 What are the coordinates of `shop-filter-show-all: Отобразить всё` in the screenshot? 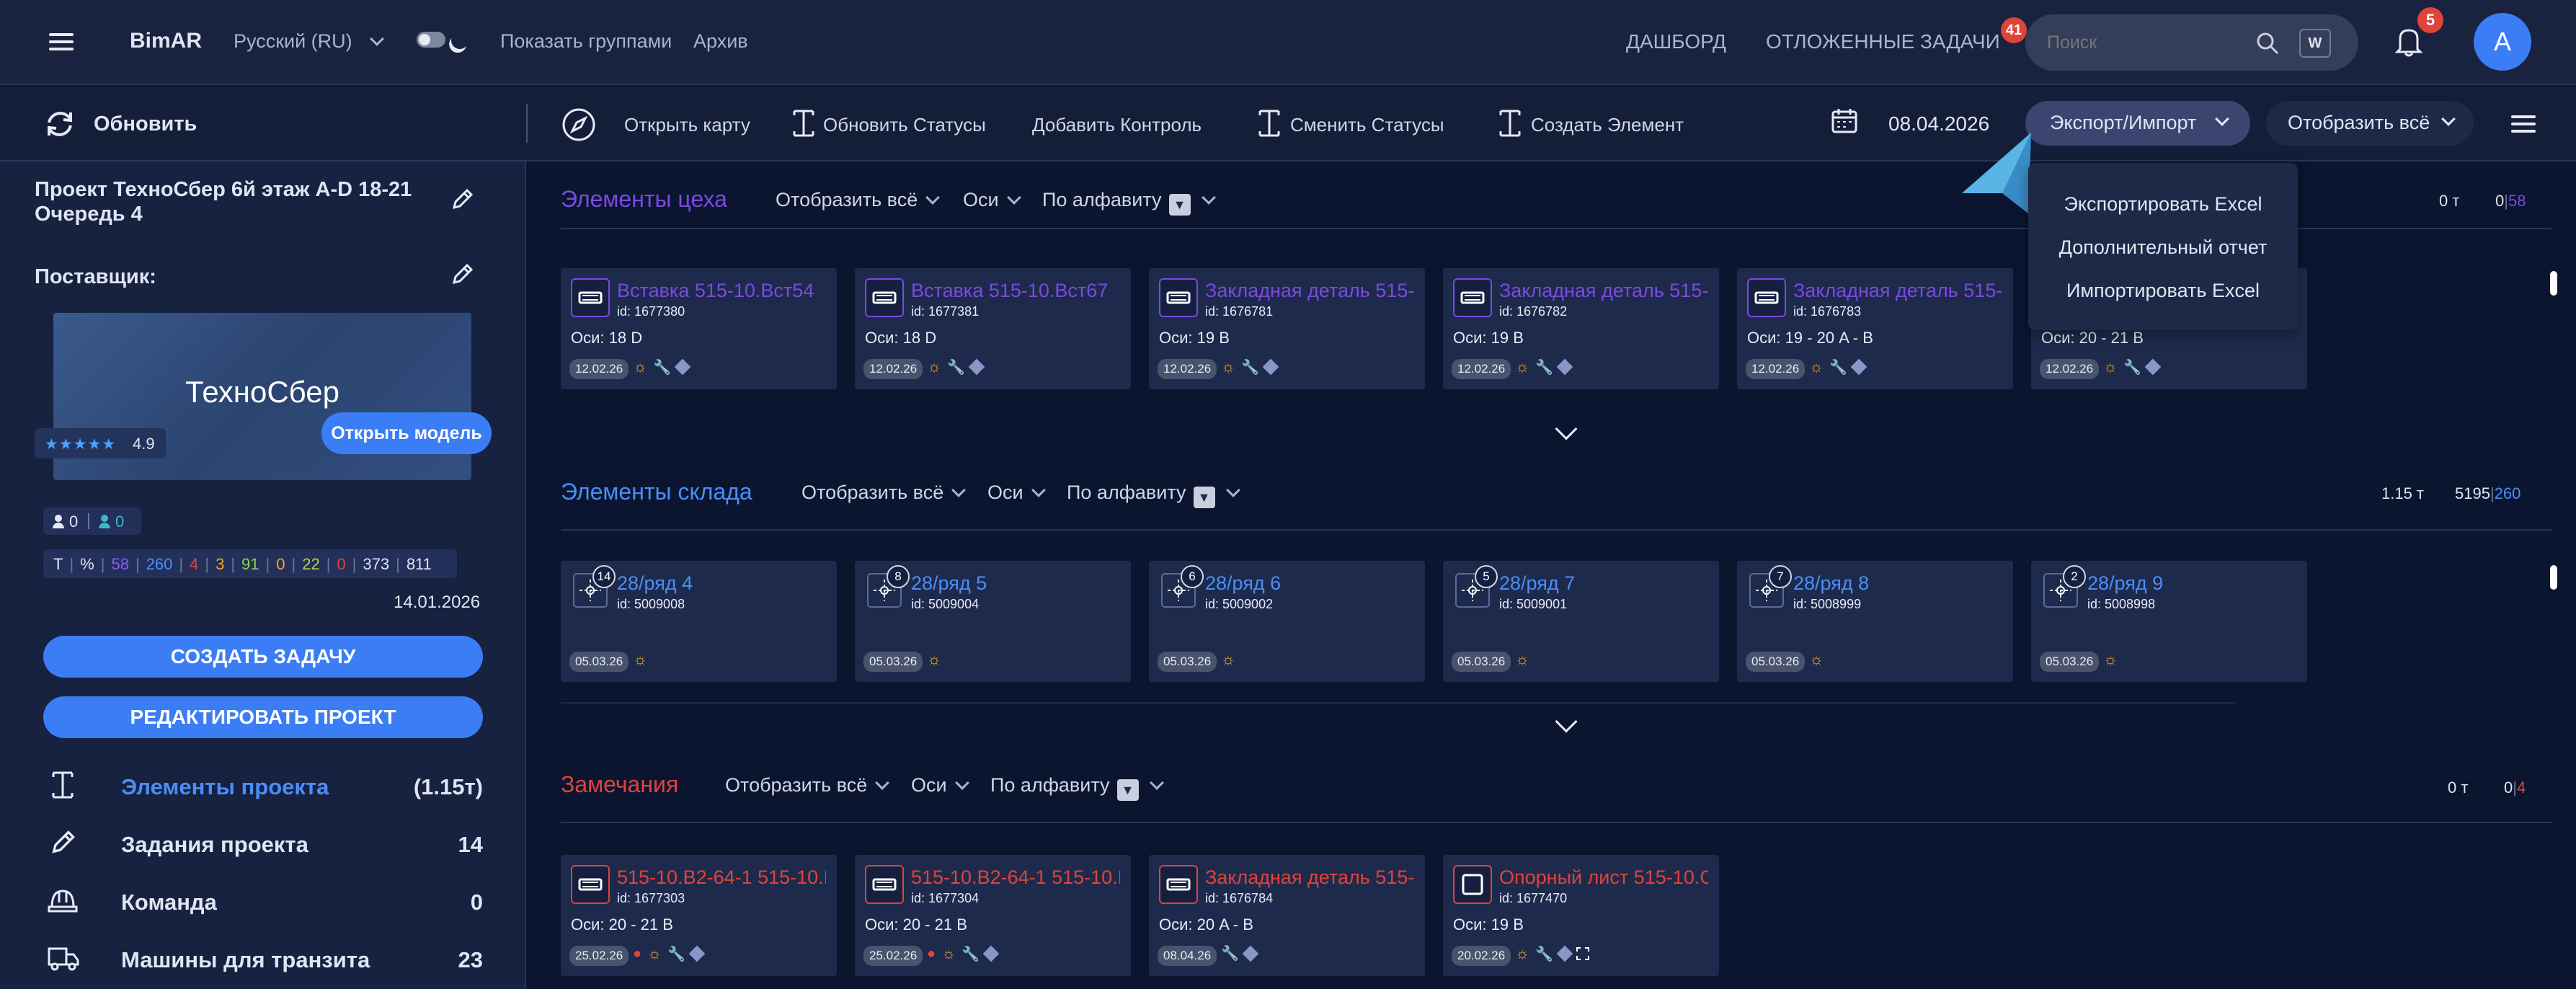 It's located at (858, 200).